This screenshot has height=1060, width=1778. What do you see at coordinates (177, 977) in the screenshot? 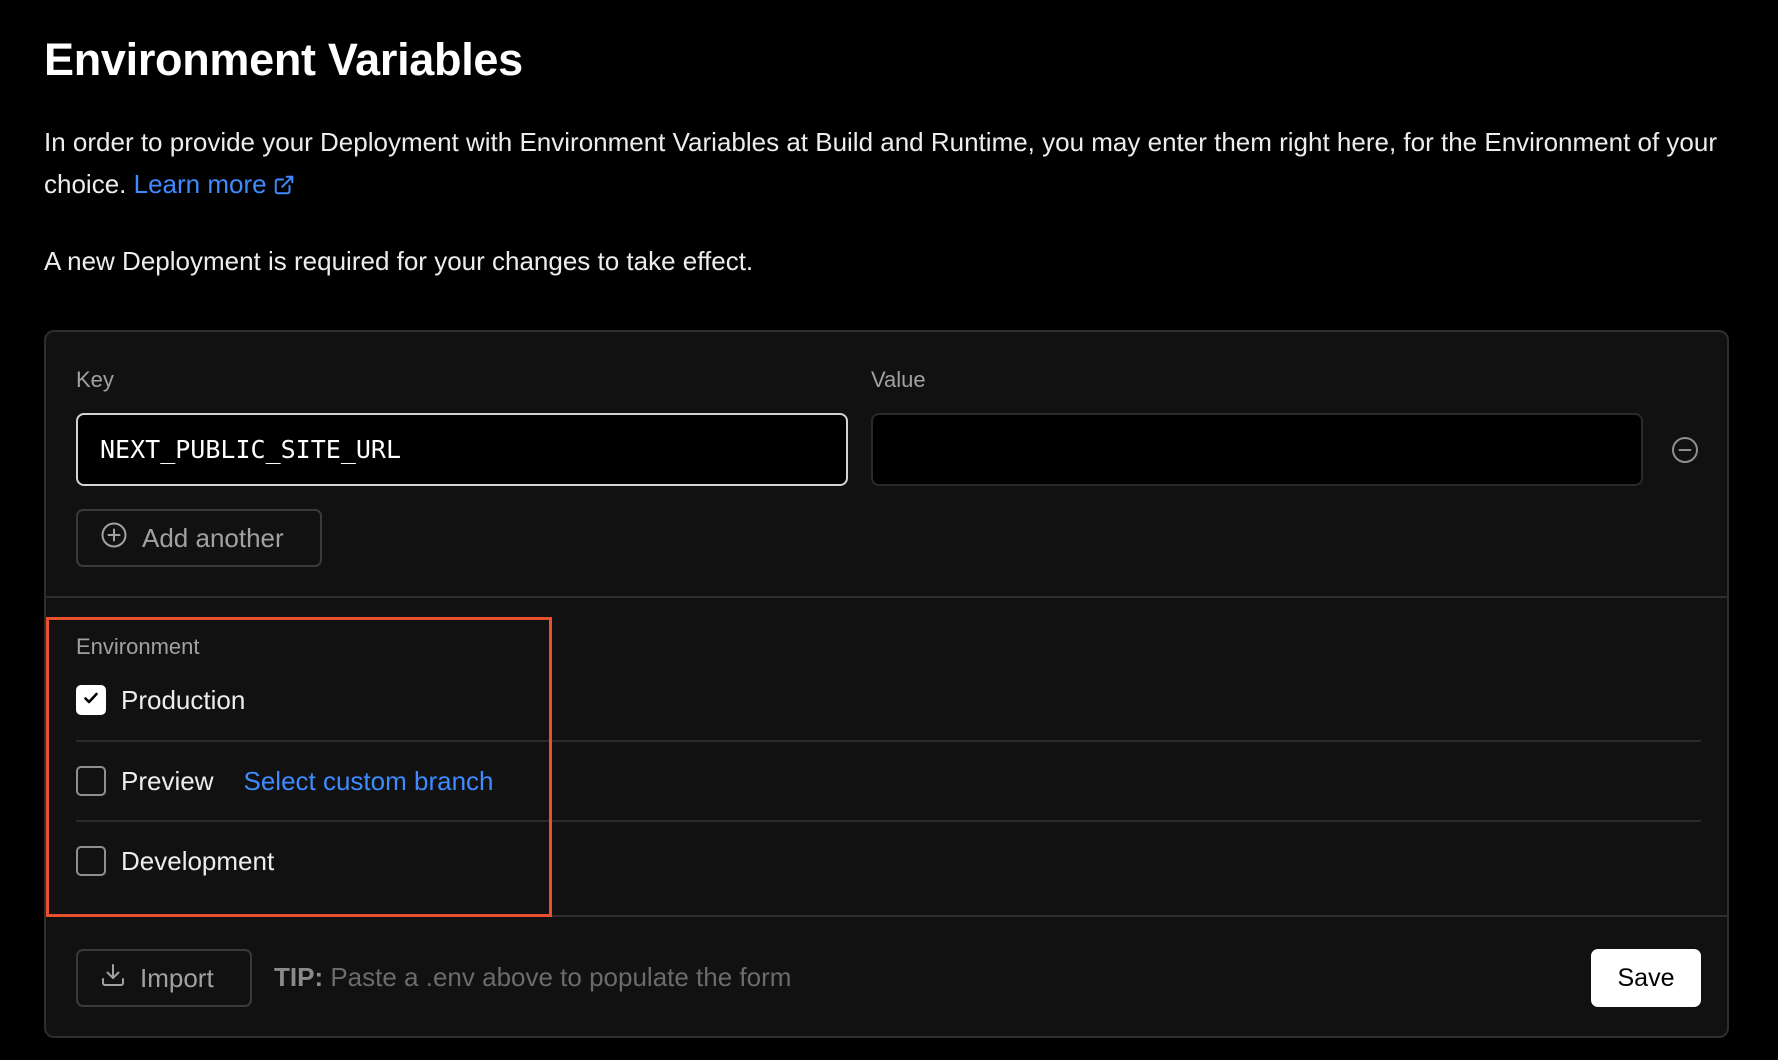
I see `import-label: Import` at bounding box center [177, 977].